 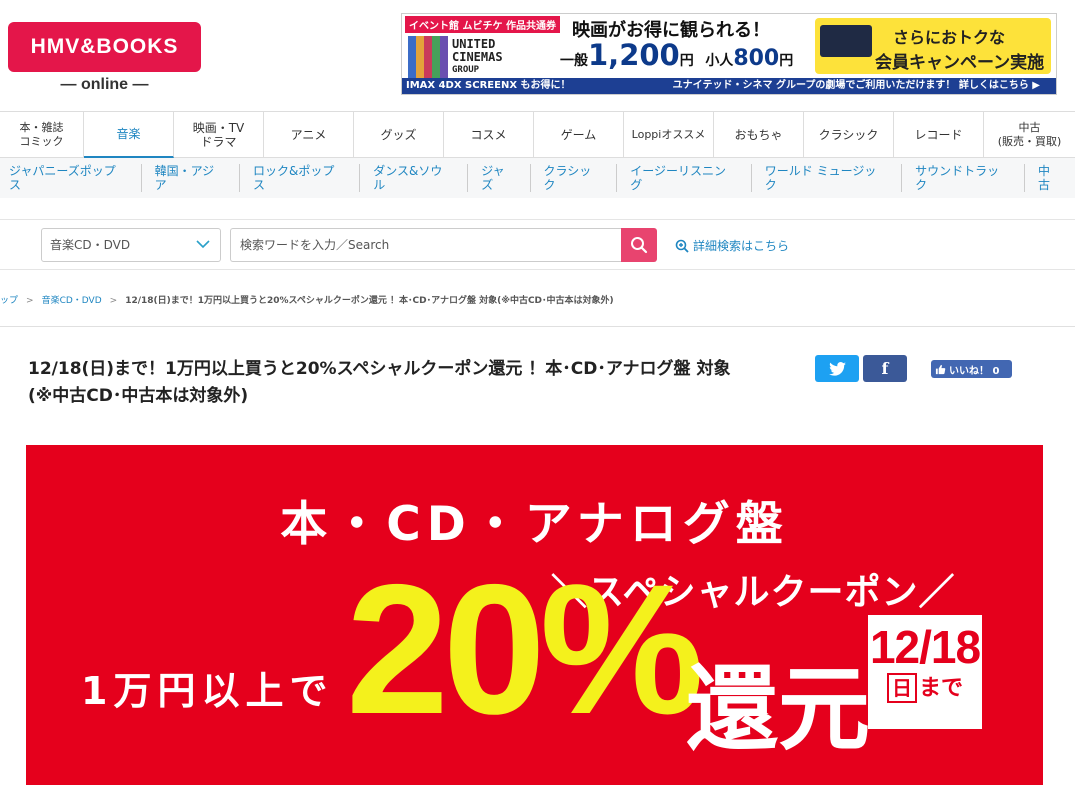 I want to click on subnav-item-used: 中古, so click(x=1050, y=178).